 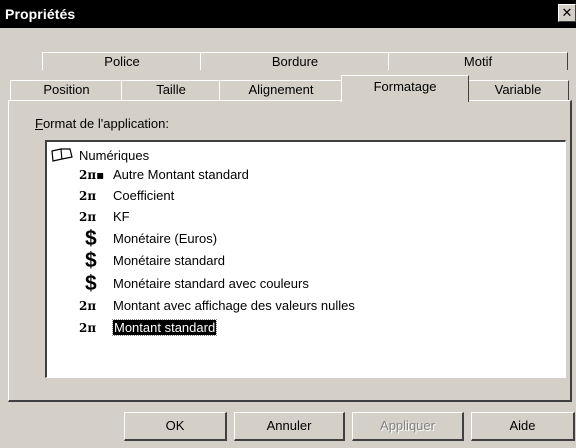 I want to click on help-button: Aide, so click(x=523, y=426).